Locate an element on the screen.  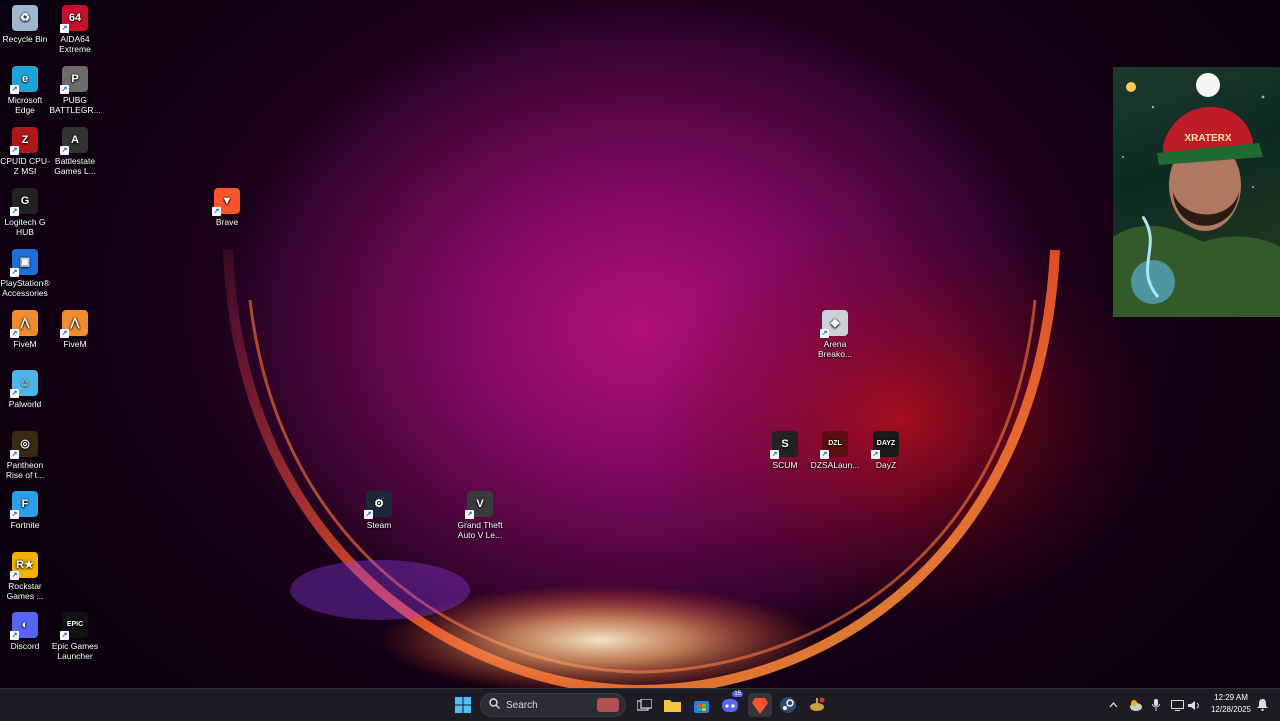
desktop-icon: DAYZ ↗ DayZ is located at coordinates (886, 450).